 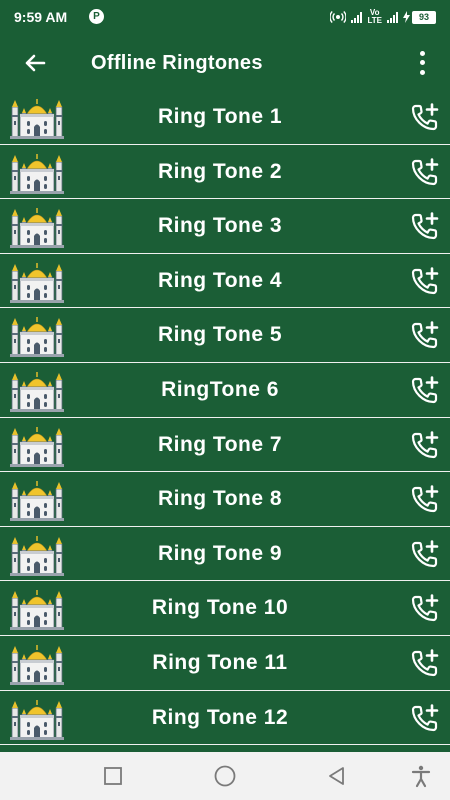 What do you see at coordinates (424, 17) in the screenshot?
I see `battery-level: 93` at bounding box center [424, 17].